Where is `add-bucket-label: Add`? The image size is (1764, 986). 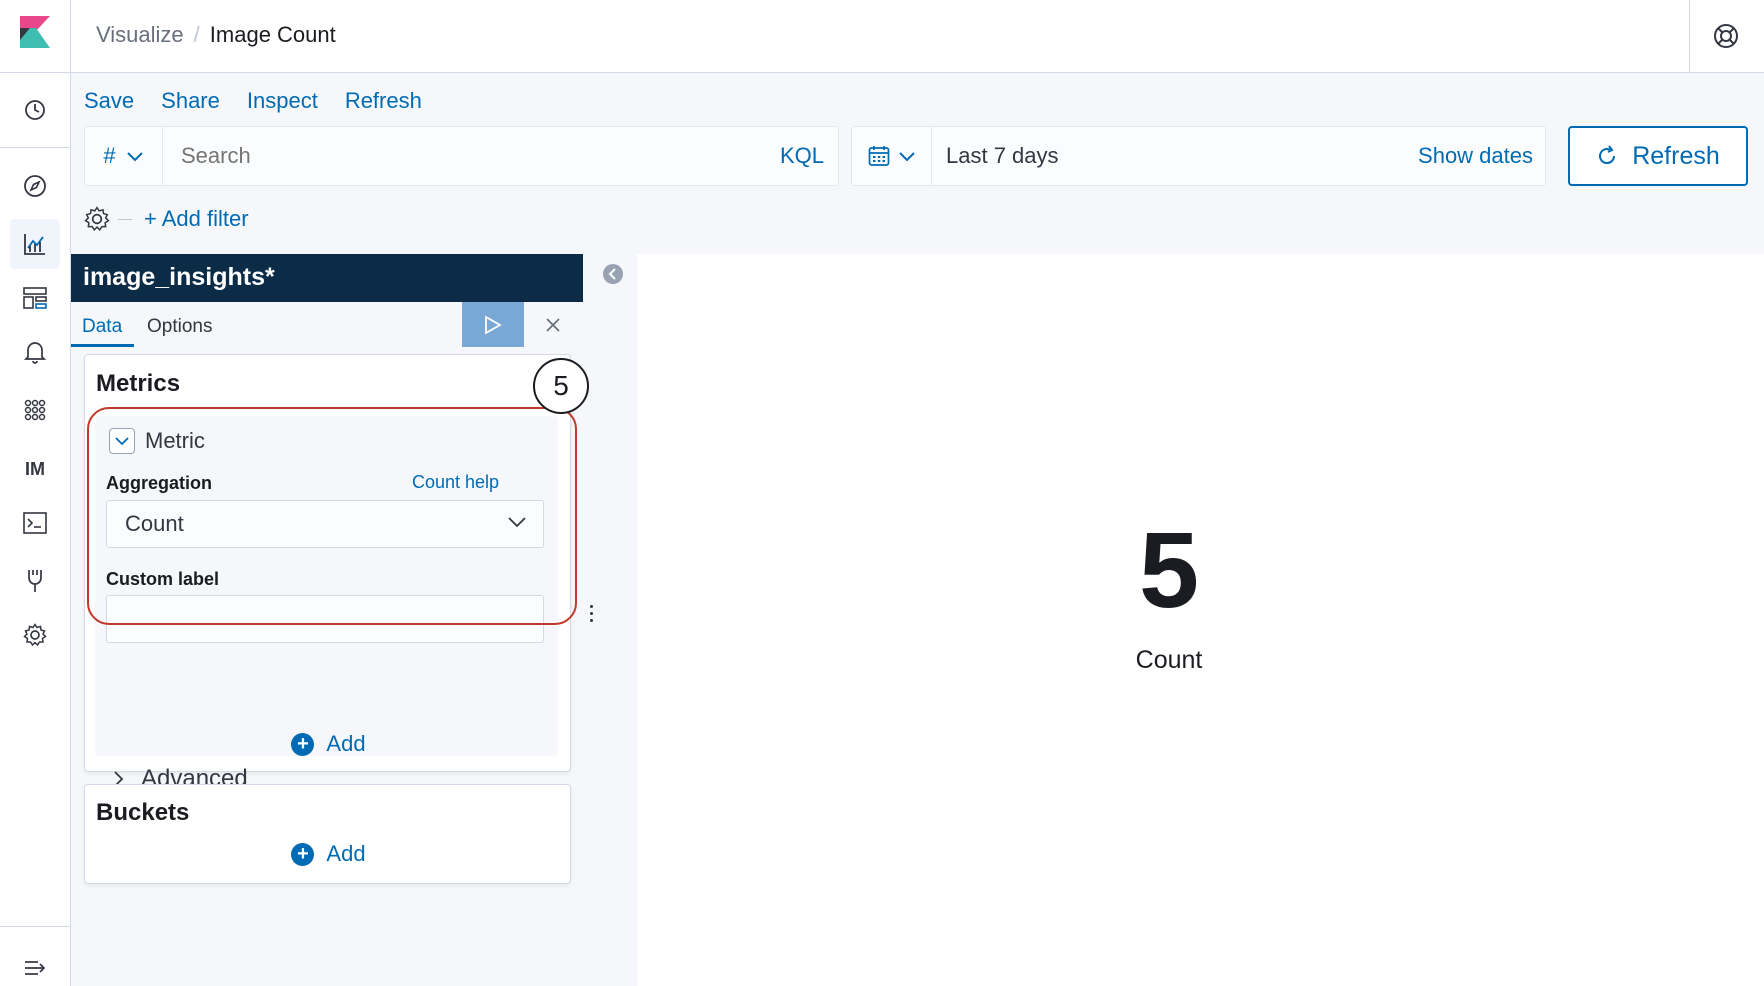 add-bucket-label: Add is located at coordinates (346, 853).